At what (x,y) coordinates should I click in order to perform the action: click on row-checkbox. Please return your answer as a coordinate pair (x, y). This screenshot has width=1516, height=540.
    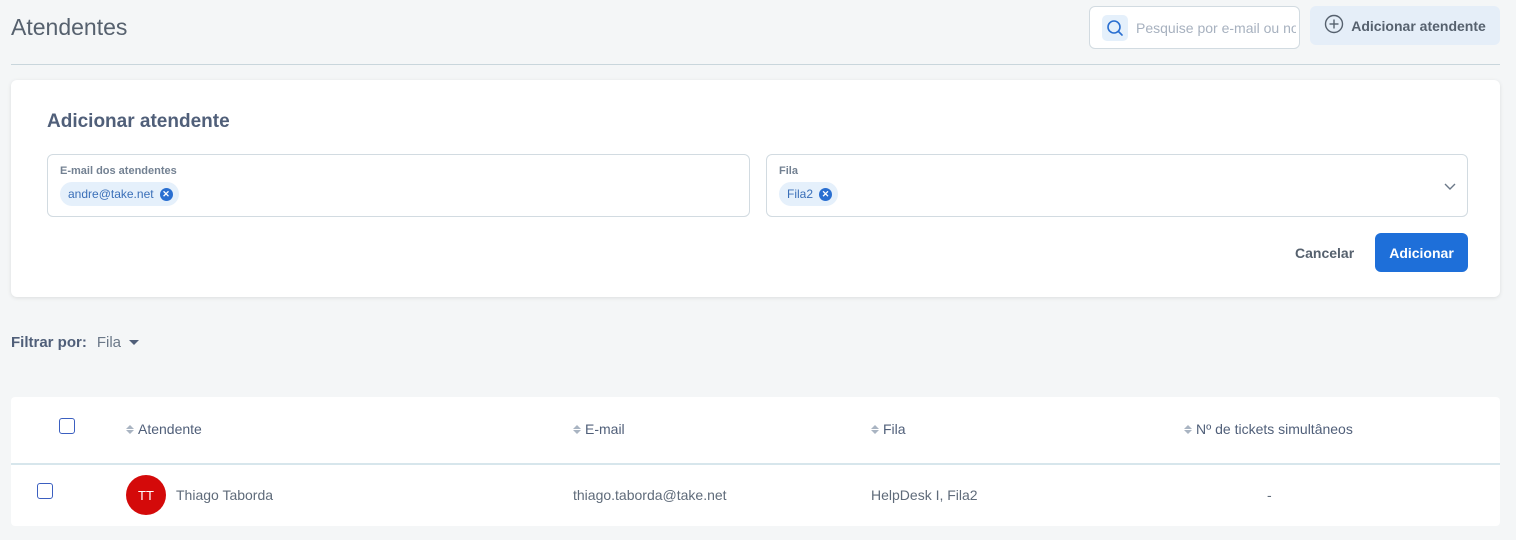
    Looking at the image, I should click on (45, 491).